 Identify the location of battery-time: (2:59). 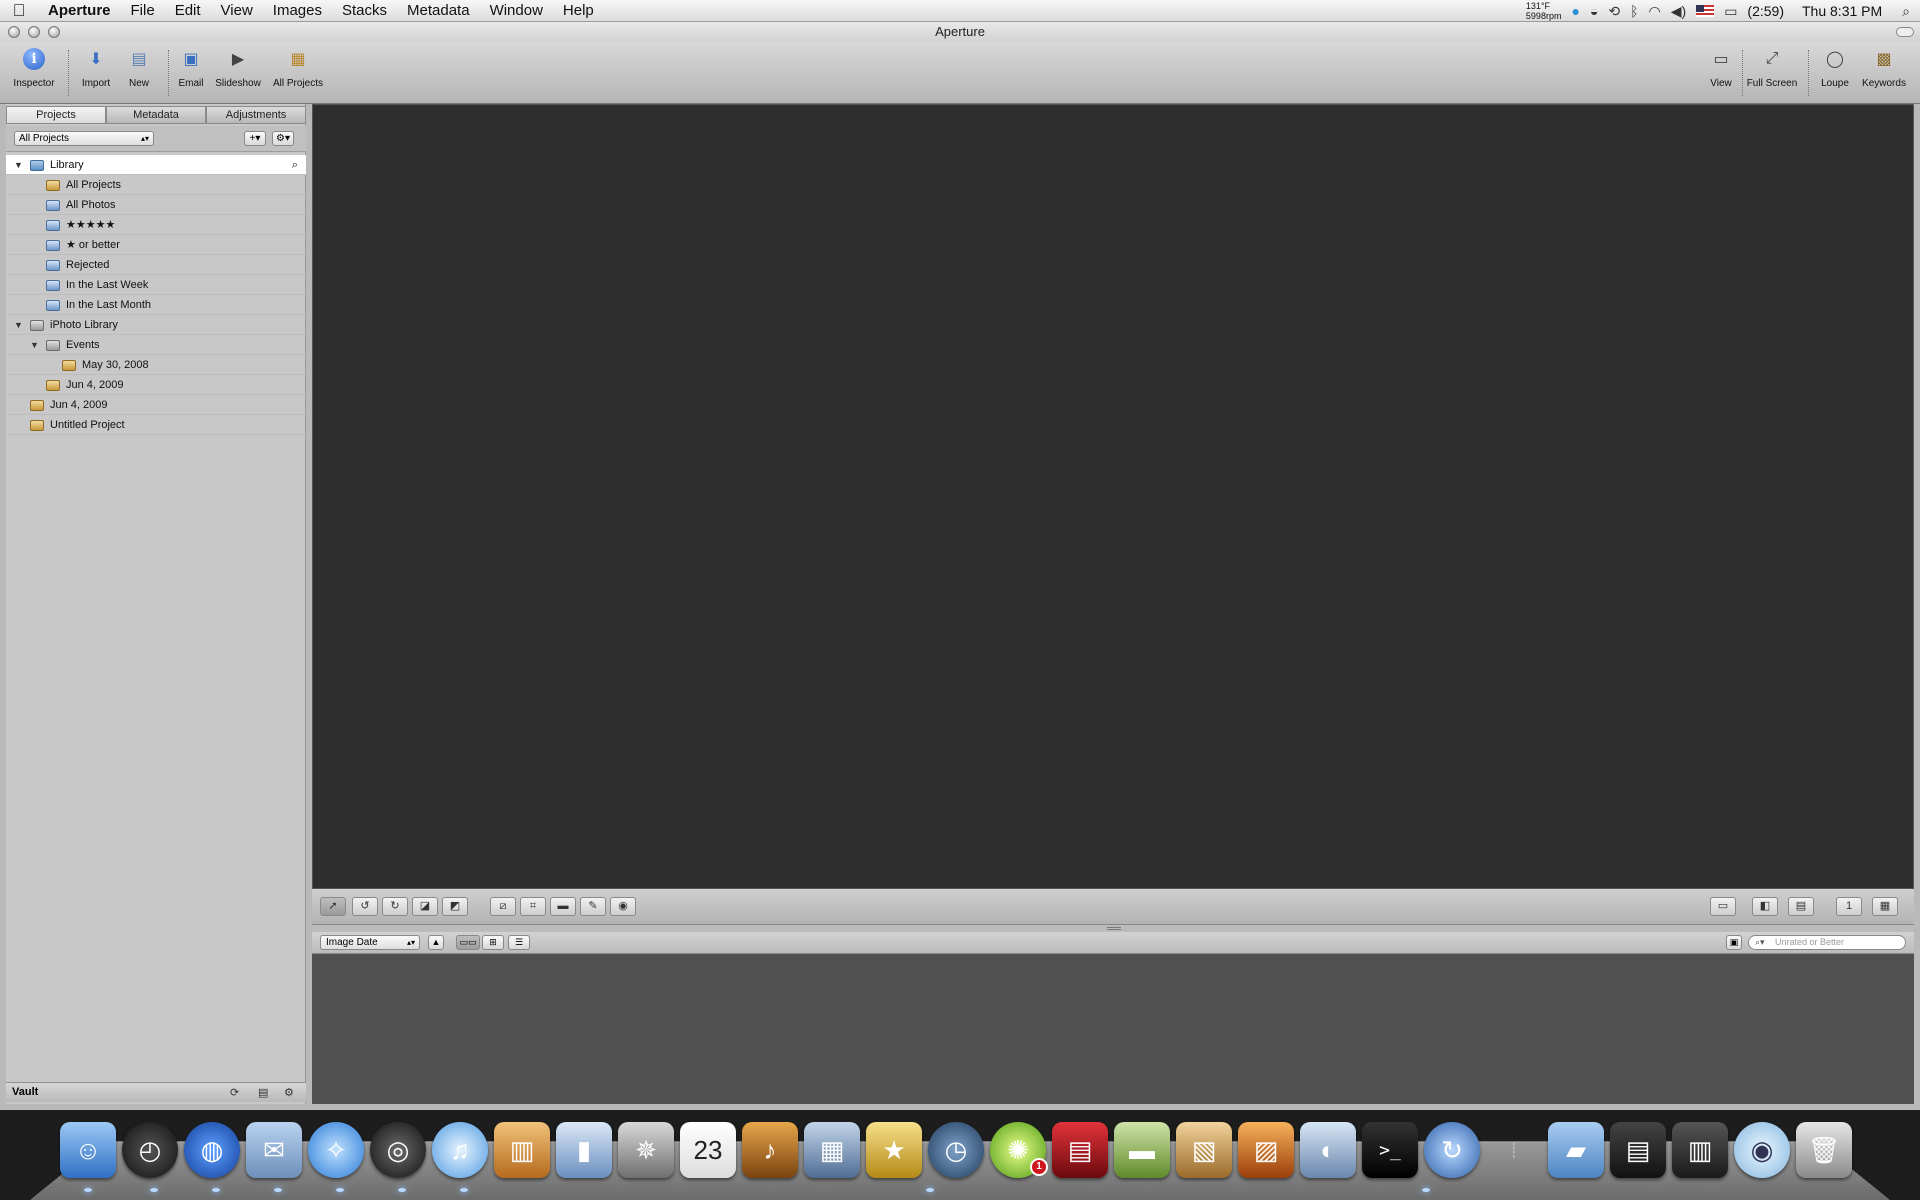
(1765, 11).